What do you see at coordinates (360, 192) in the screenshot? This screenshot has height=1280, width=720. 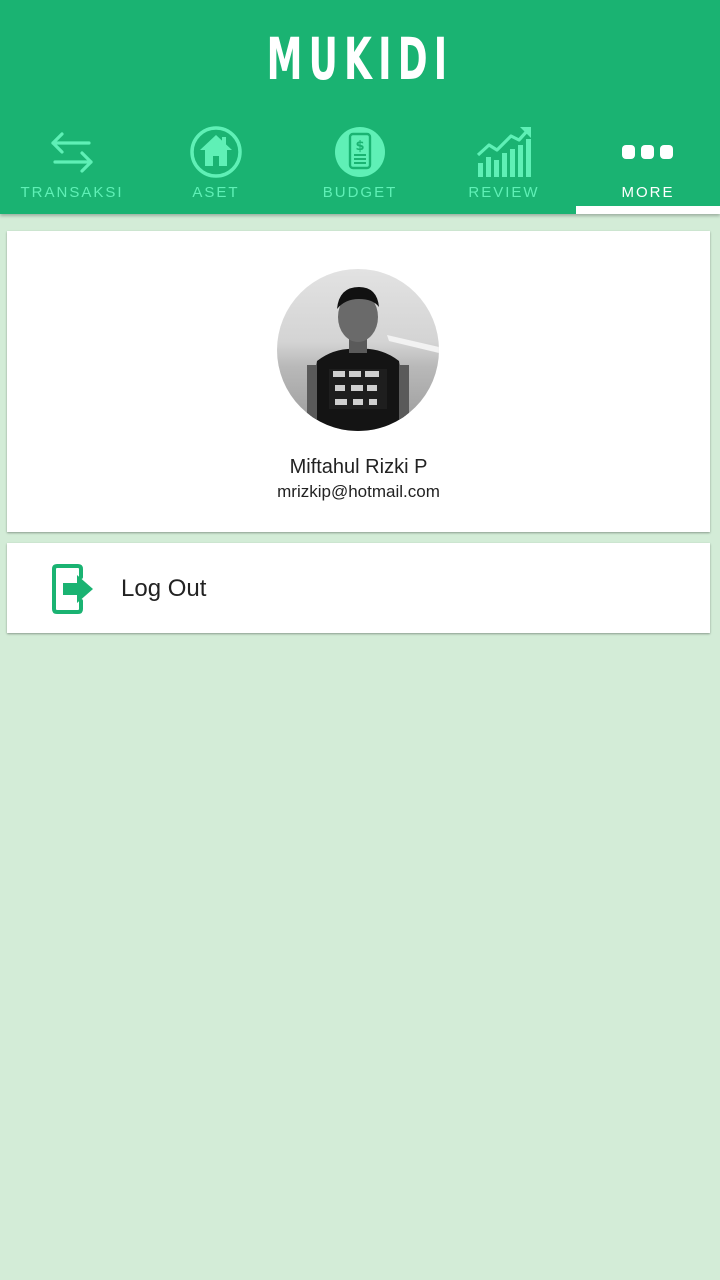 I see `tab-label: BUDGET` at bounding box center [360, 192].